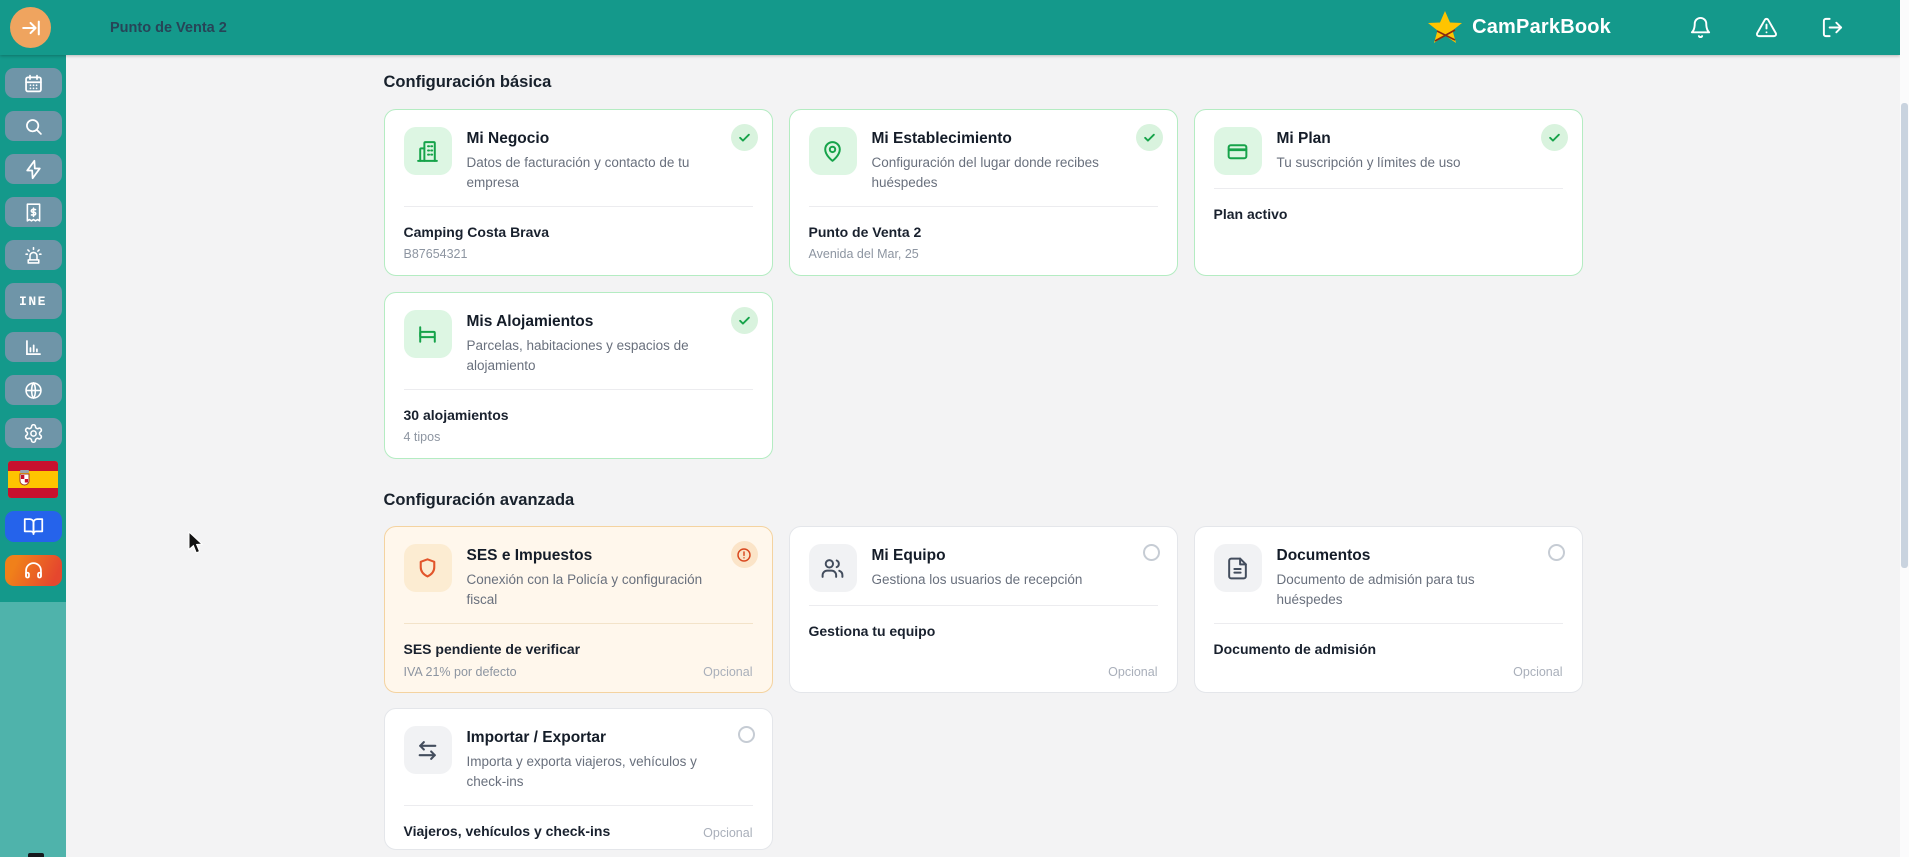 Image resolution: width=1909 pixels, height=857 pixels. Describe the element at coordinates (33, 347) in the screenshot. I see `sidebar-item-statistics` at that location.